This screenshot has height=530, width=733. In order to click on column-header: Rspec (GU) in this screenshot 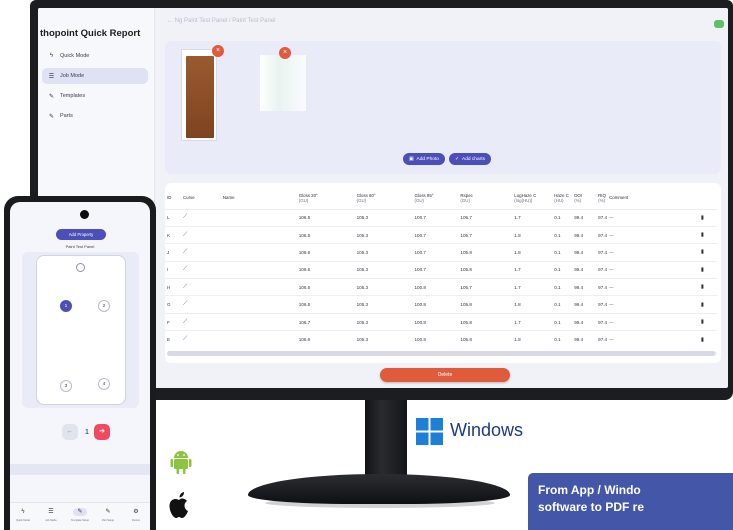, I will do `click(485, 198)`.